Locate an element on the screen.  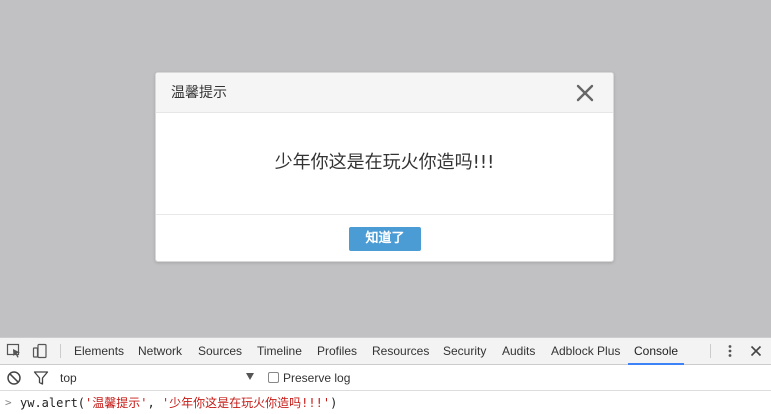
console-input-line: > yw.alert('温馨提示', '少年你这是在玩火你造吗!!!') is located at coordinates (385, 403).